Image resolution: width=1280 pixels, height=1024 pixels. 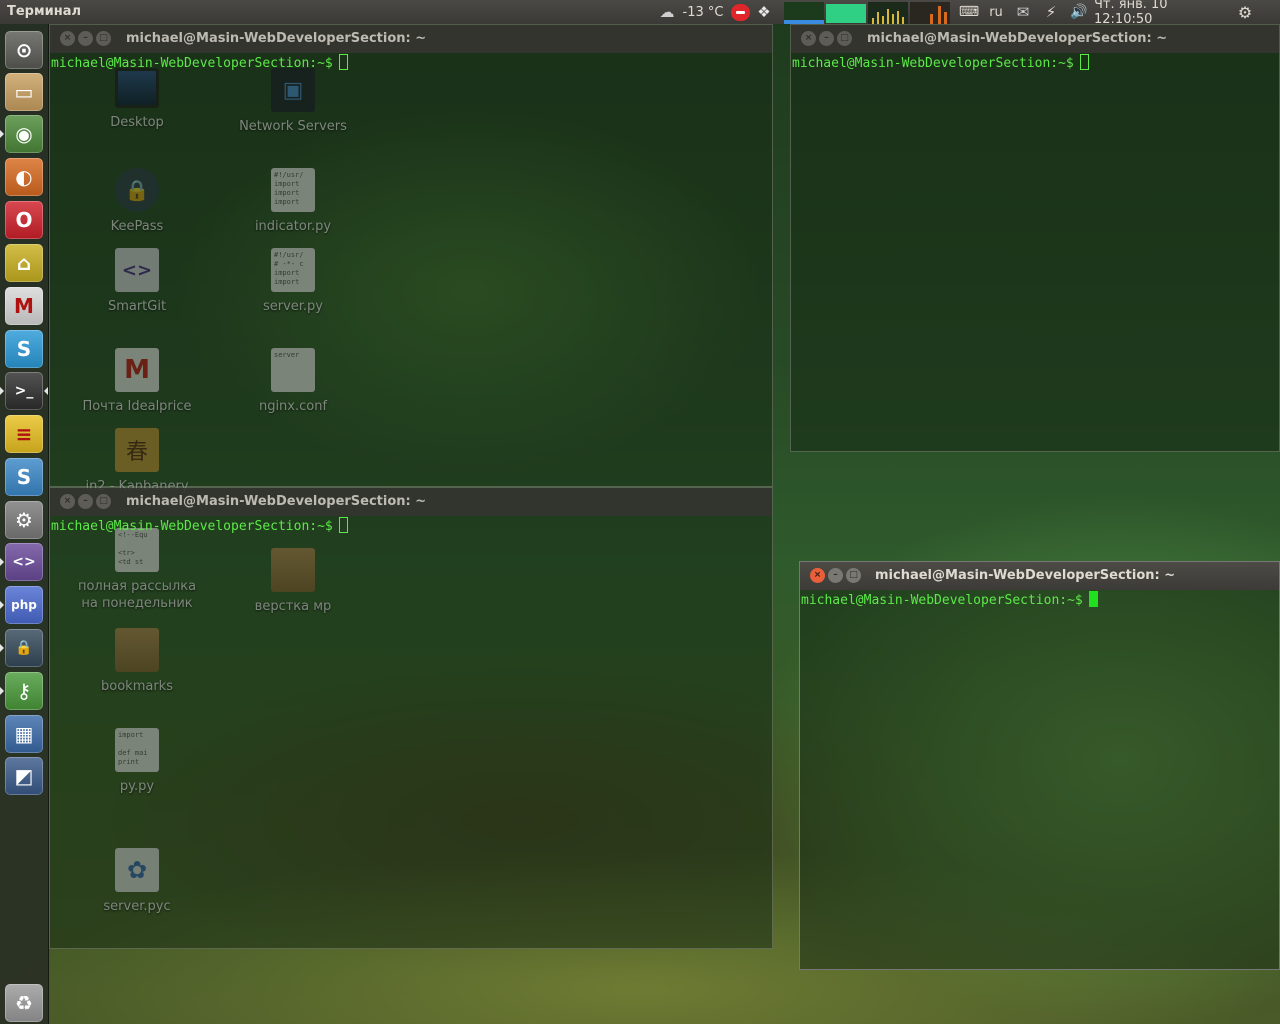 What do you see at coordinates (24, 50) in the screenshot?
I see `dash-home-icon: ⊙` at bounding box center [24, 50].